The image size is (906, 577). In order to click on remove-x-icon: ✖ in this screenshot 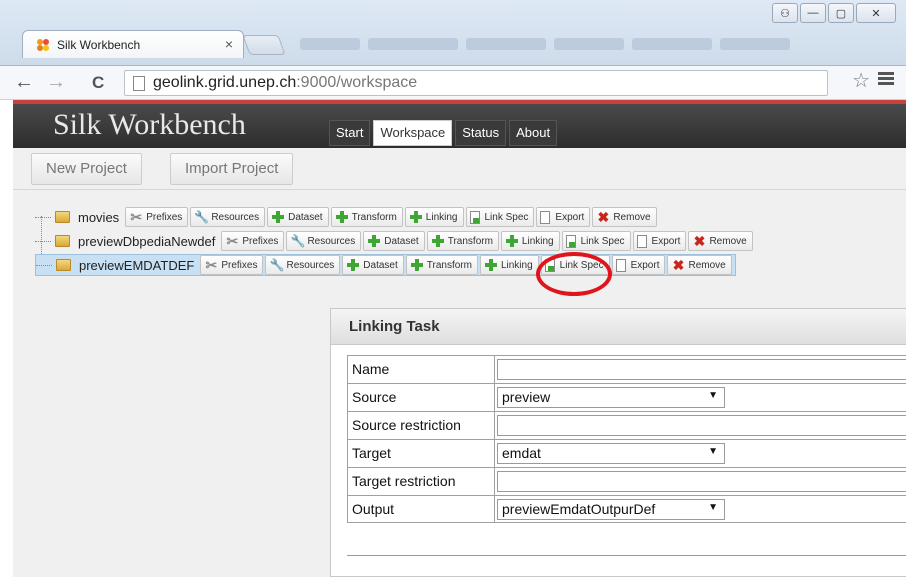, I will do `click(699, 241)`.